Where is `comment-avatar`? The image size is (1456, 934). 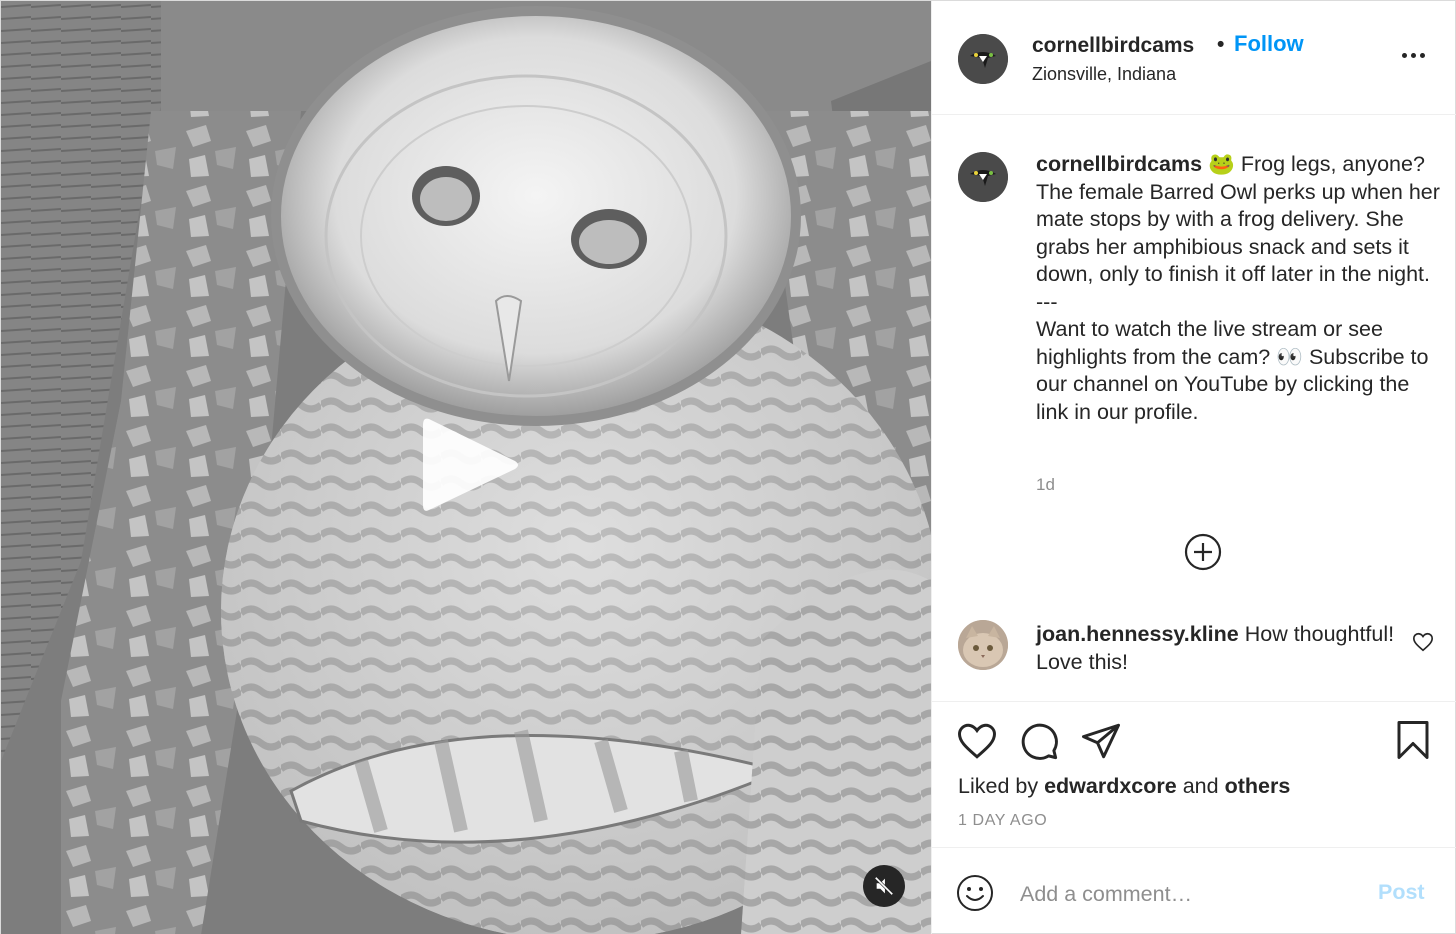 comment-avatar is located at coordinates (983, 645).